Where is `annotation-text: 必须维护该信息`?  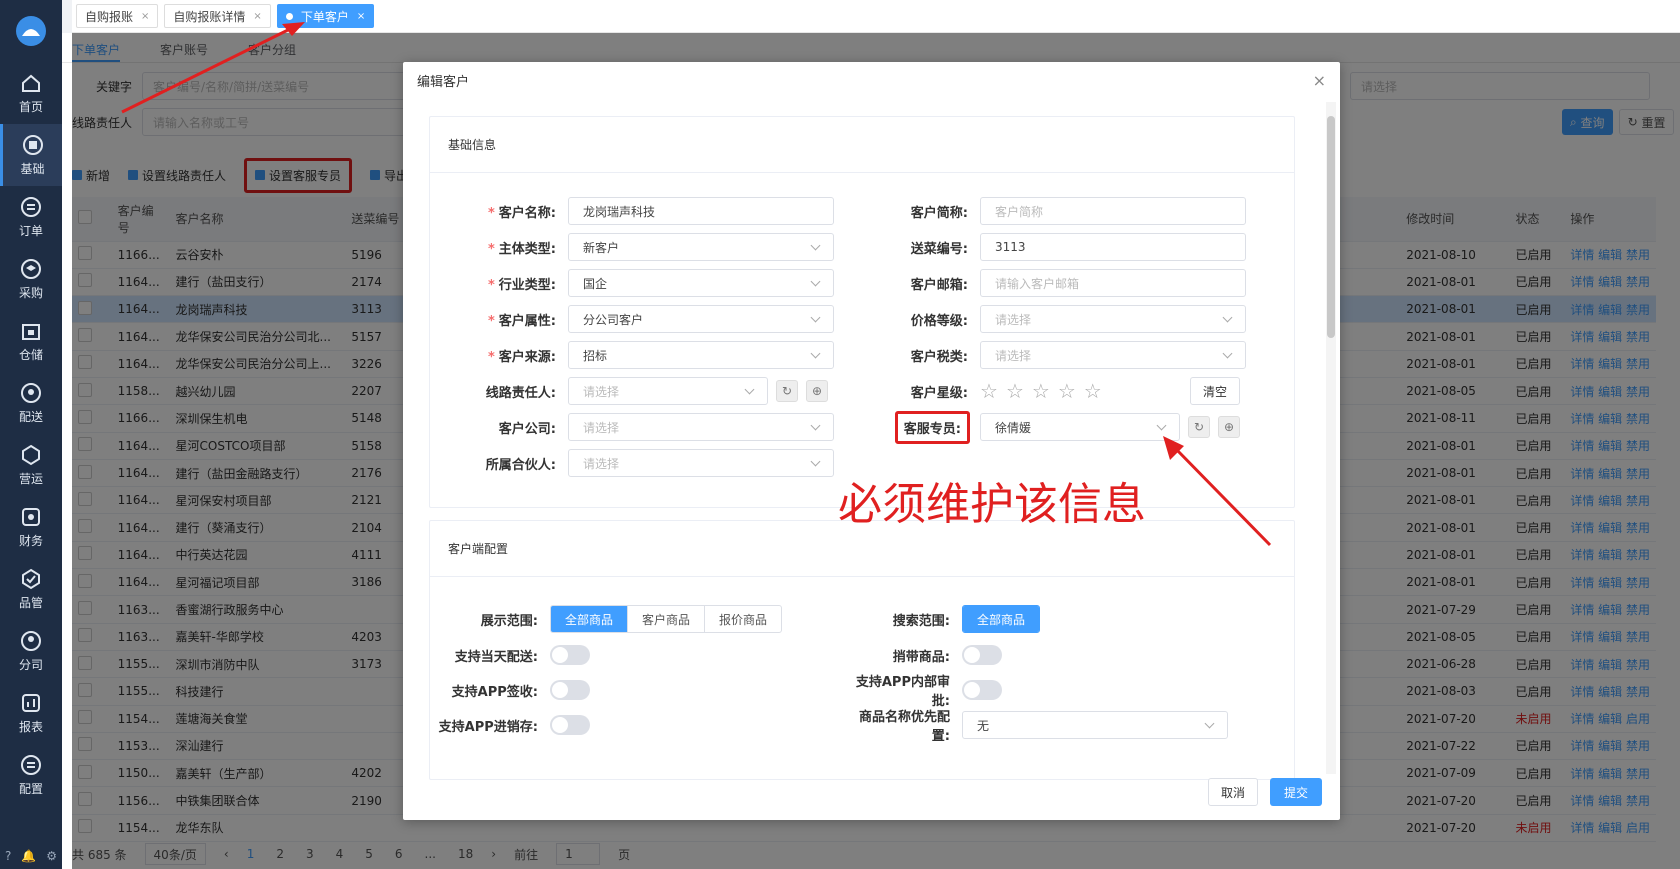
annotation-text: 必须维护该信息 is located at coordinates (992, 504).